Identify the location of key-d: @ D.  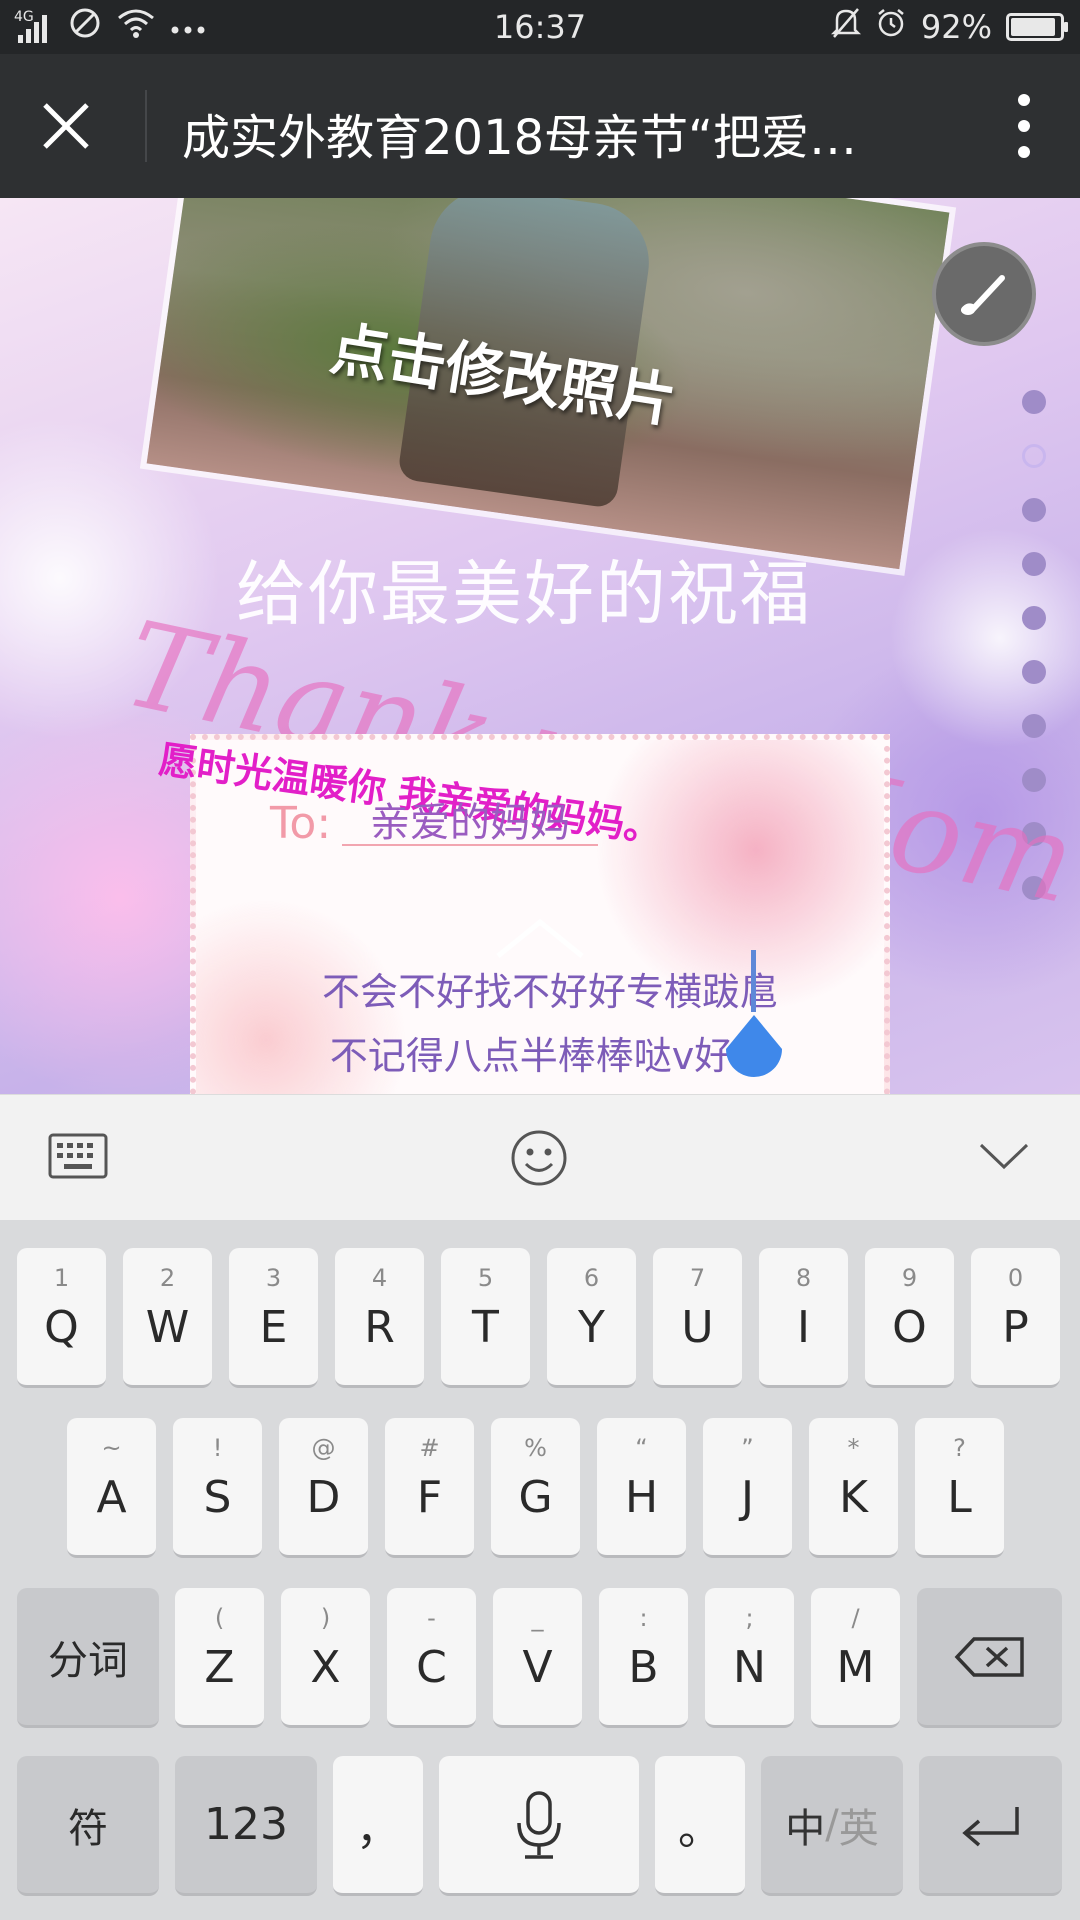
(323, 1488).